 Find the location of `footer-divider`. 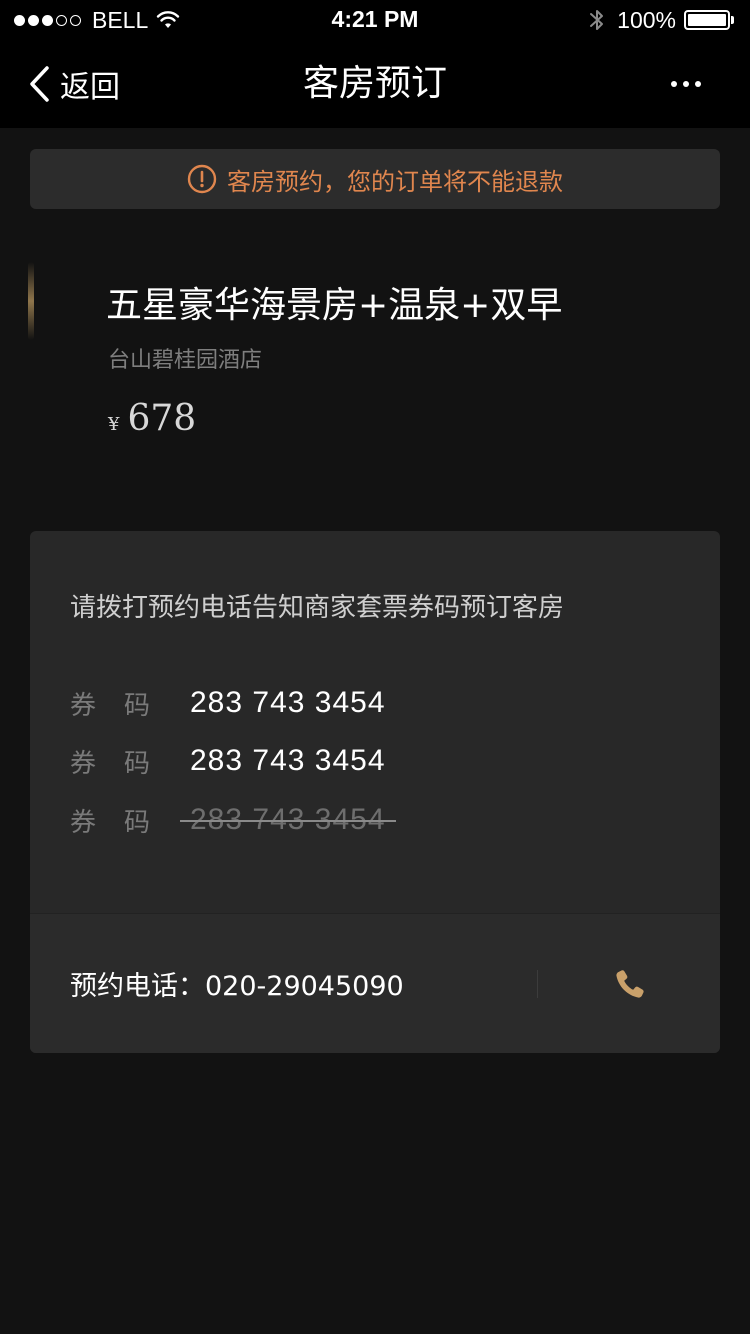

footer-divider is located at coordinates (537, 984).